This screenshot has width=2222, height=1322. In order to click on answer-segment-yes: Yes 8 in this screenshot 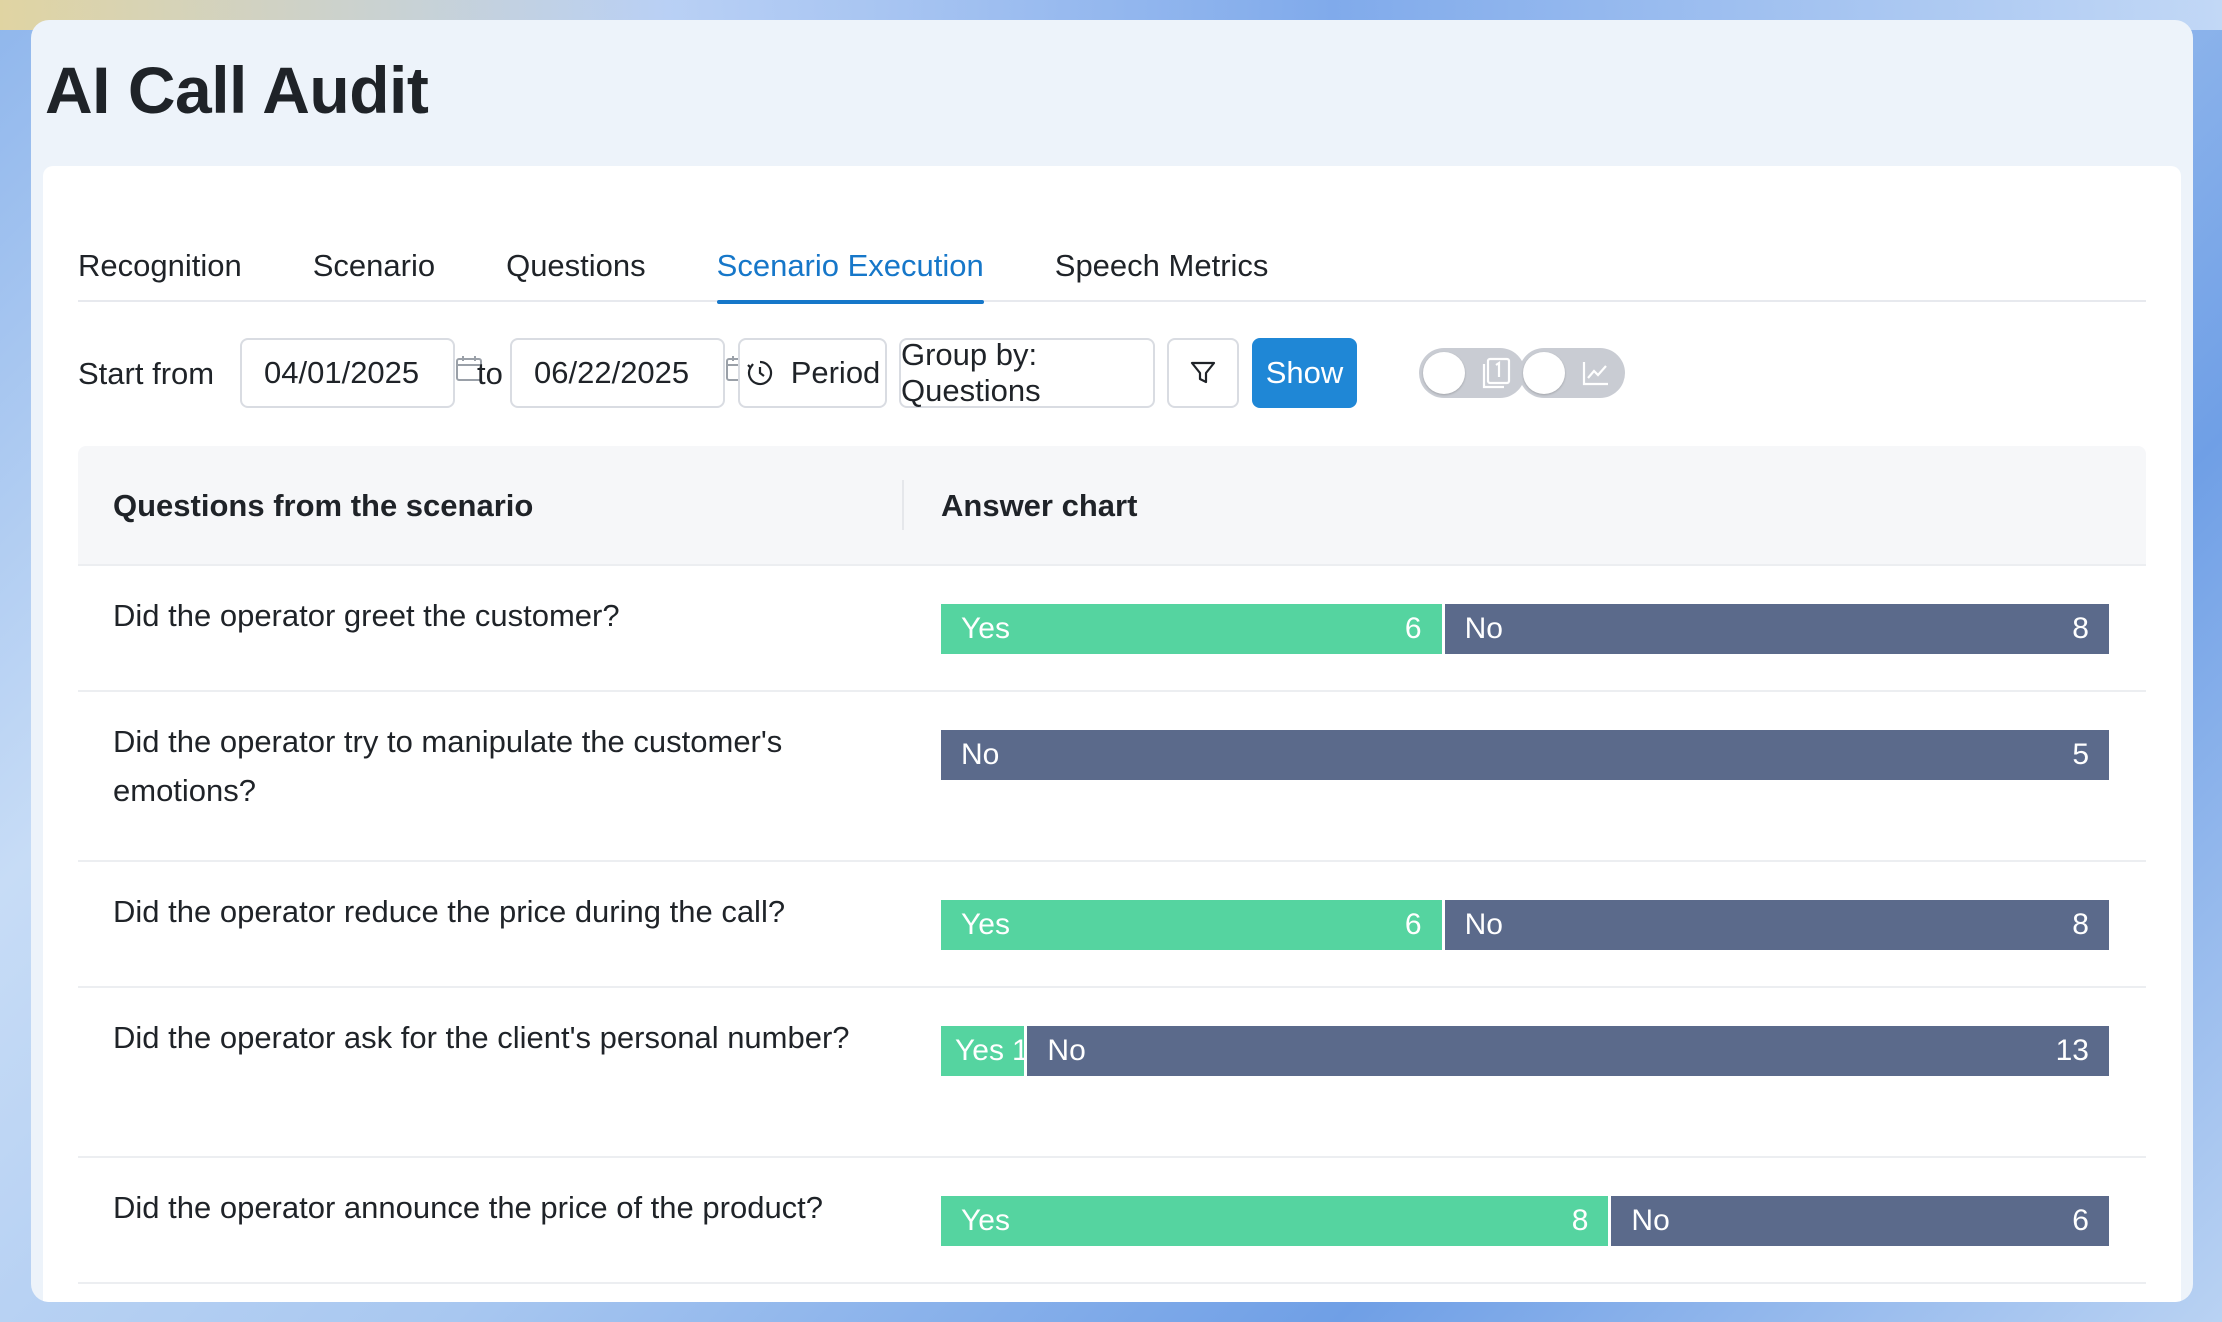, I will do `click(1275, 1221)`.